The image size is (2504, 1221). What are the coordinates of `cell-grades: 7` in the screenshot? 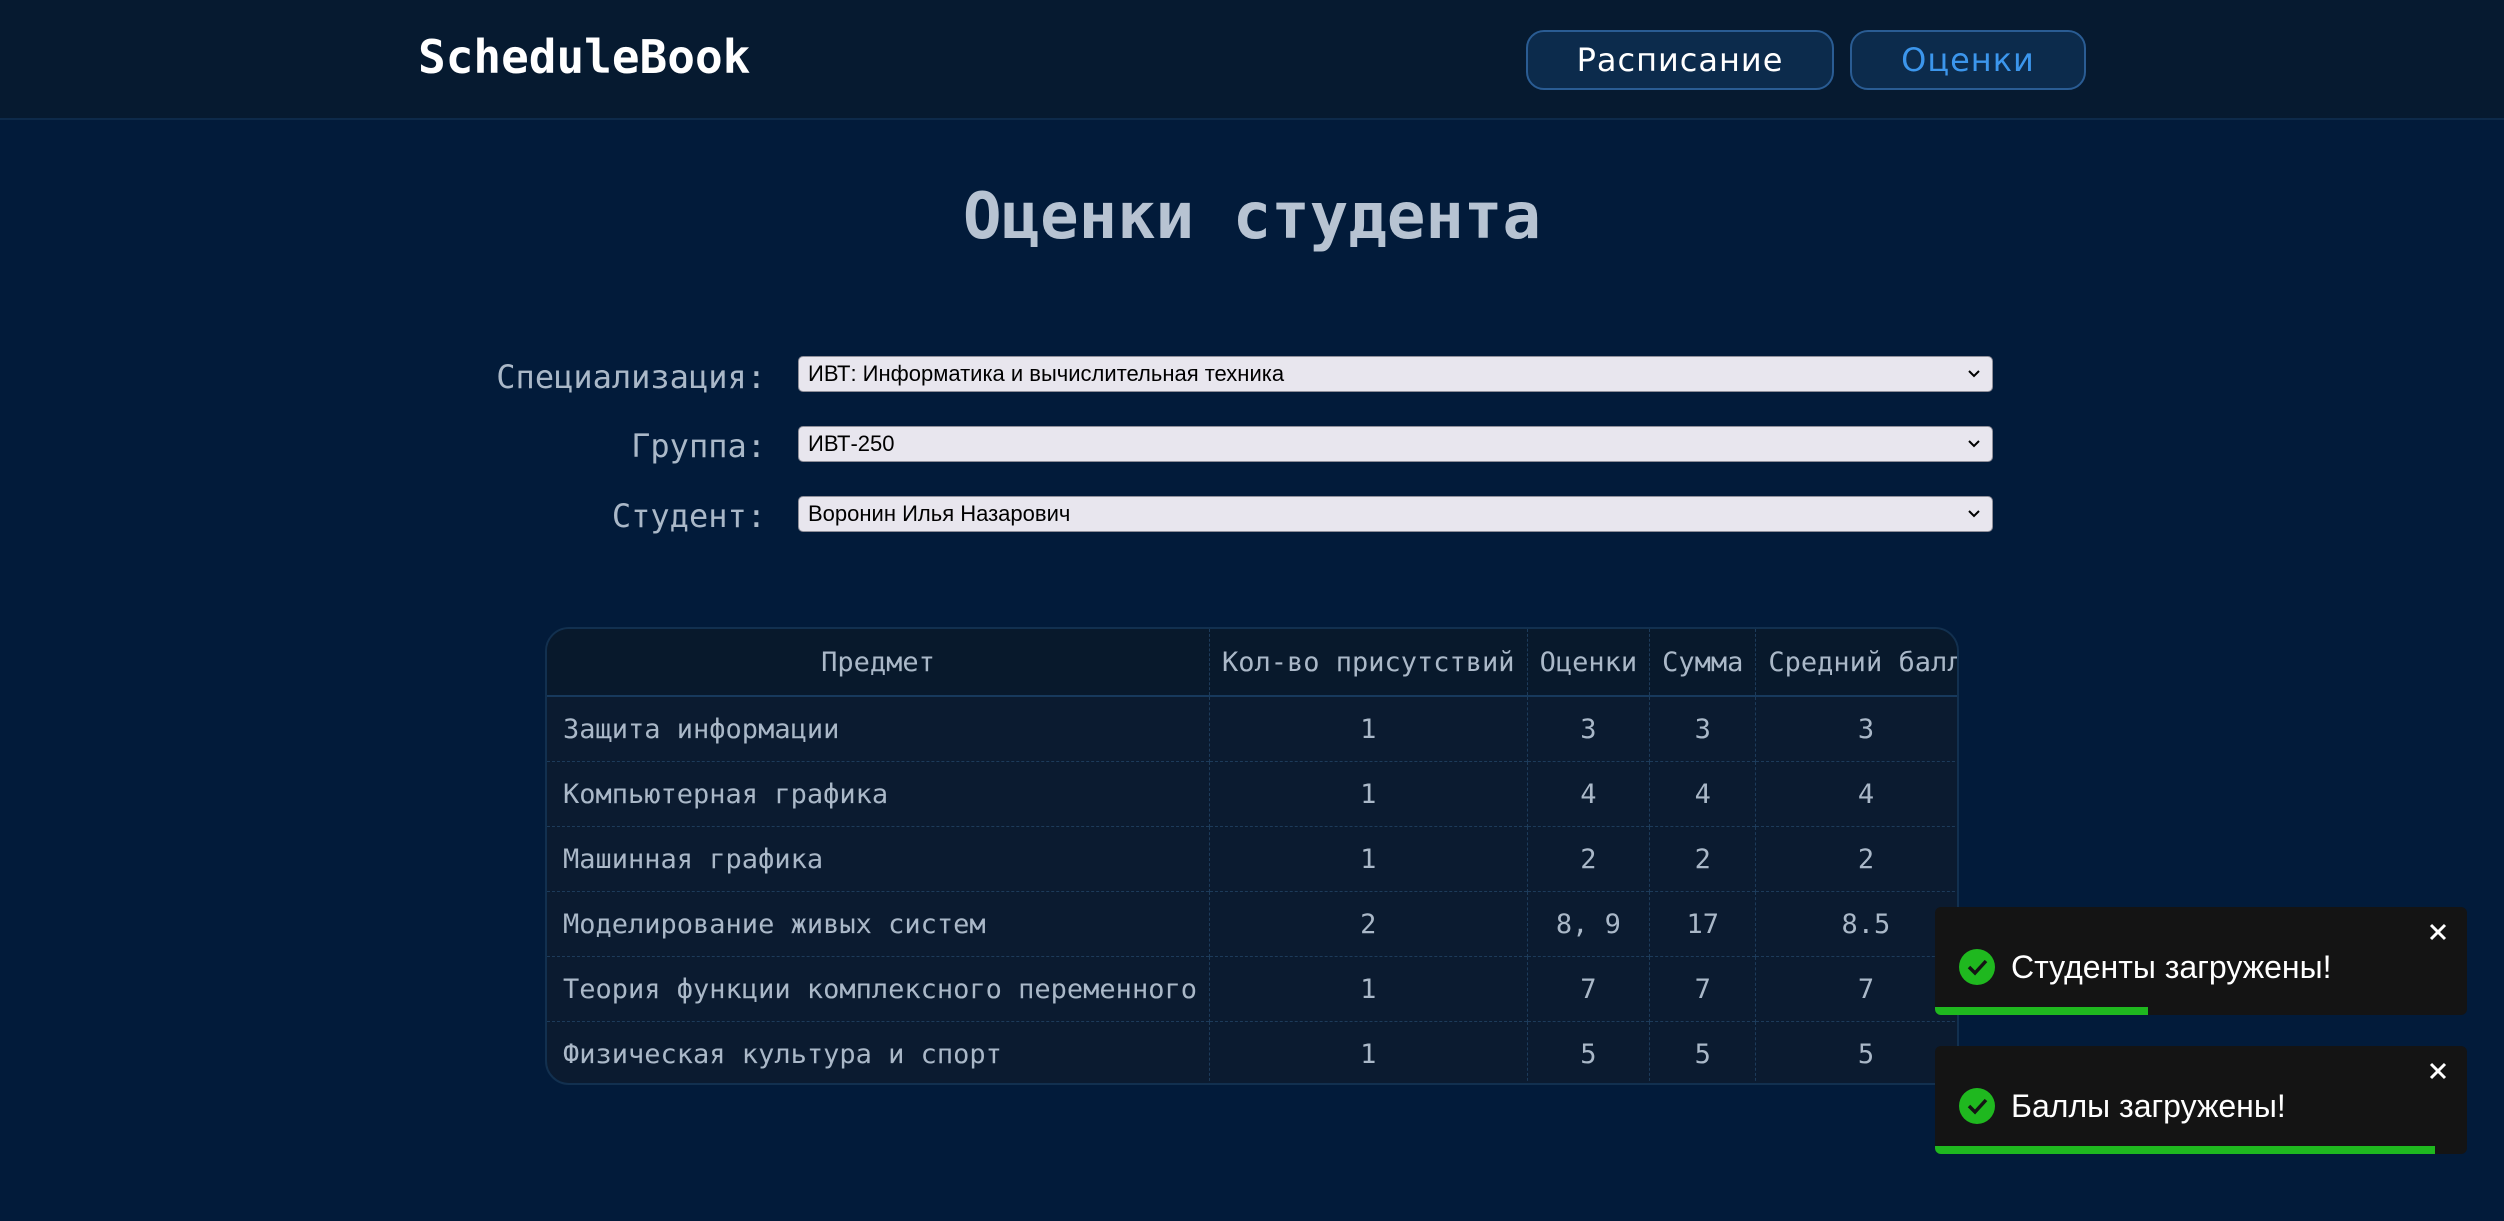 It's located at (1589, 989).